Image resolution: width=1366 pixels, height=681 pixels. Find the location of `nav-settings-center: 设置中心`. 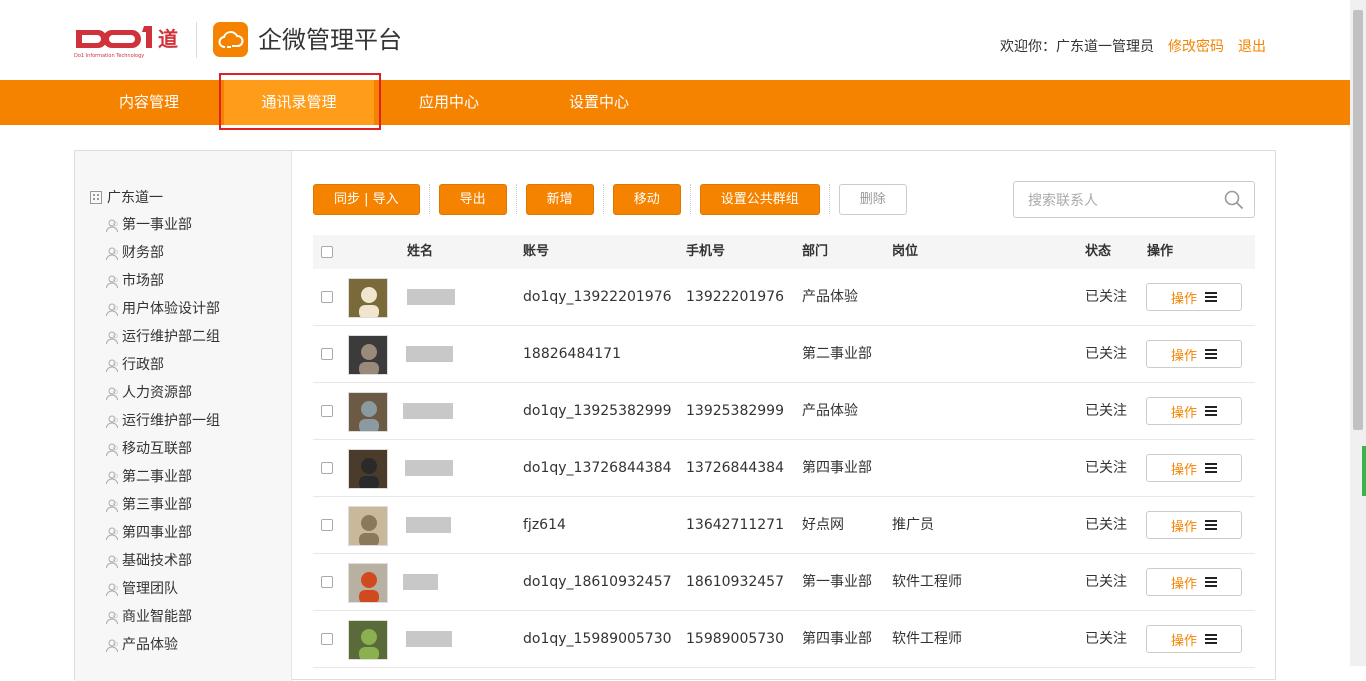

nav-settings-center: 设置中心 is located at coordinates (599, 102).